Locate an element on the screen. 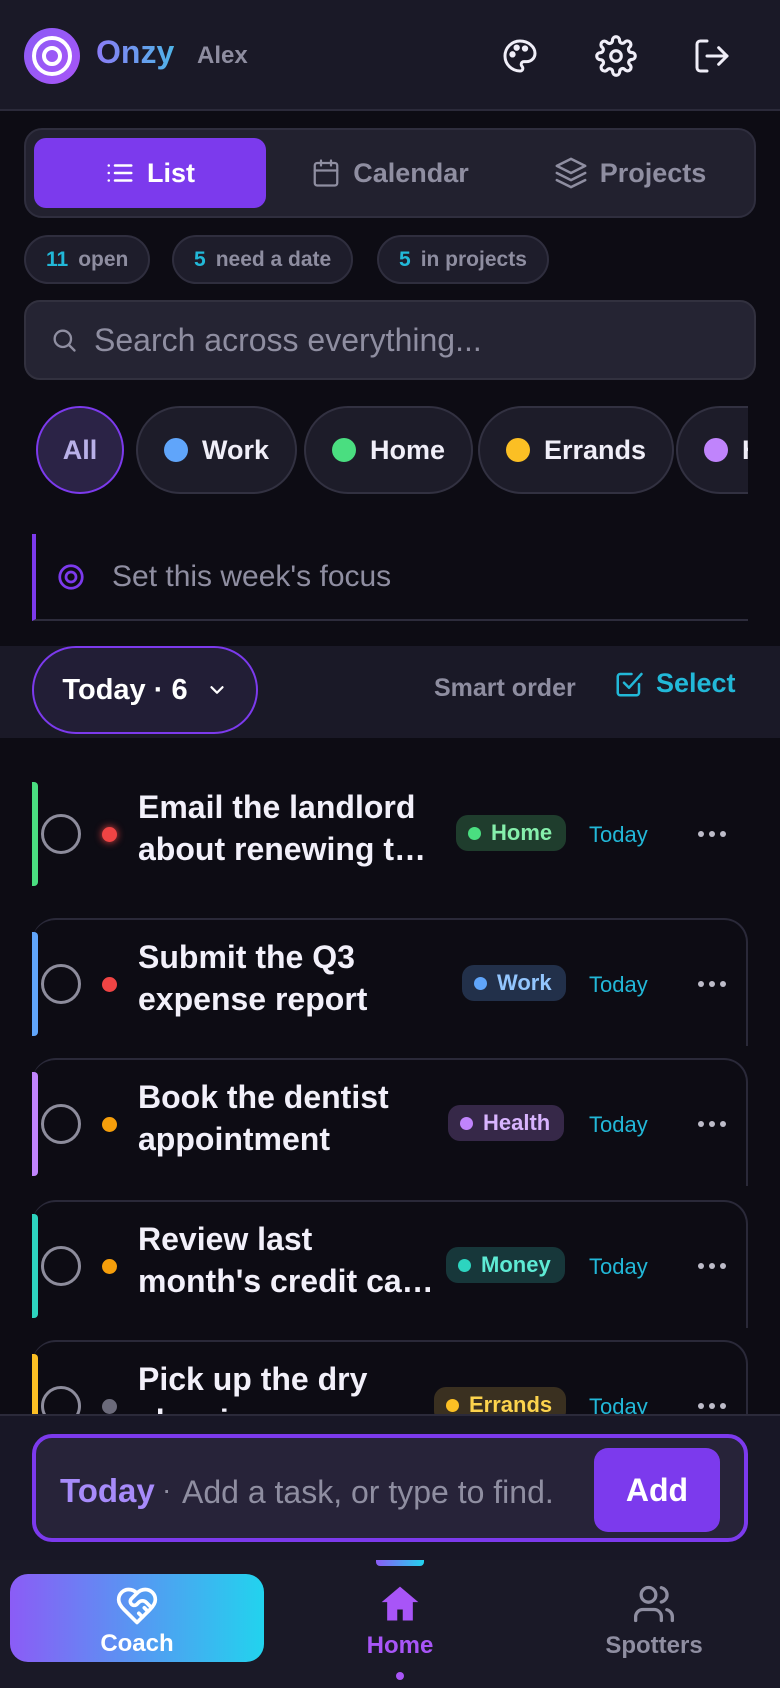  tag-label: Errands is located at coordinates (511, 1403).